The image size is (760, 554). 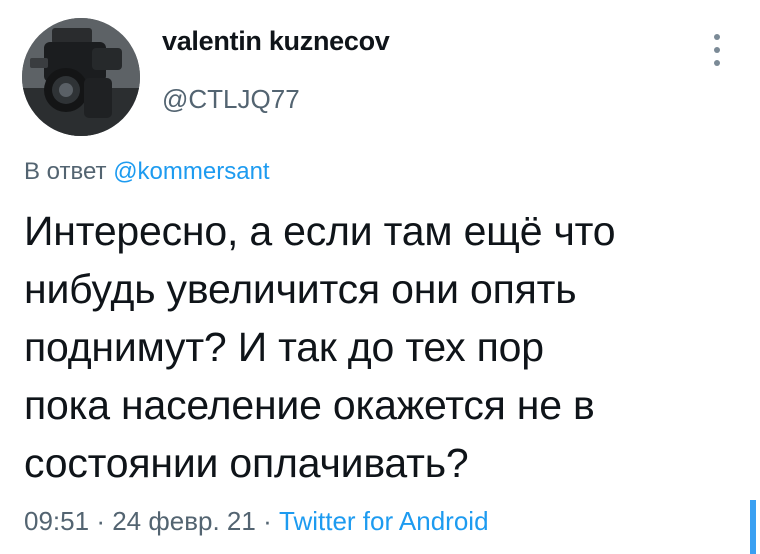 I want to click on avatar, so click(x=81, y=77).